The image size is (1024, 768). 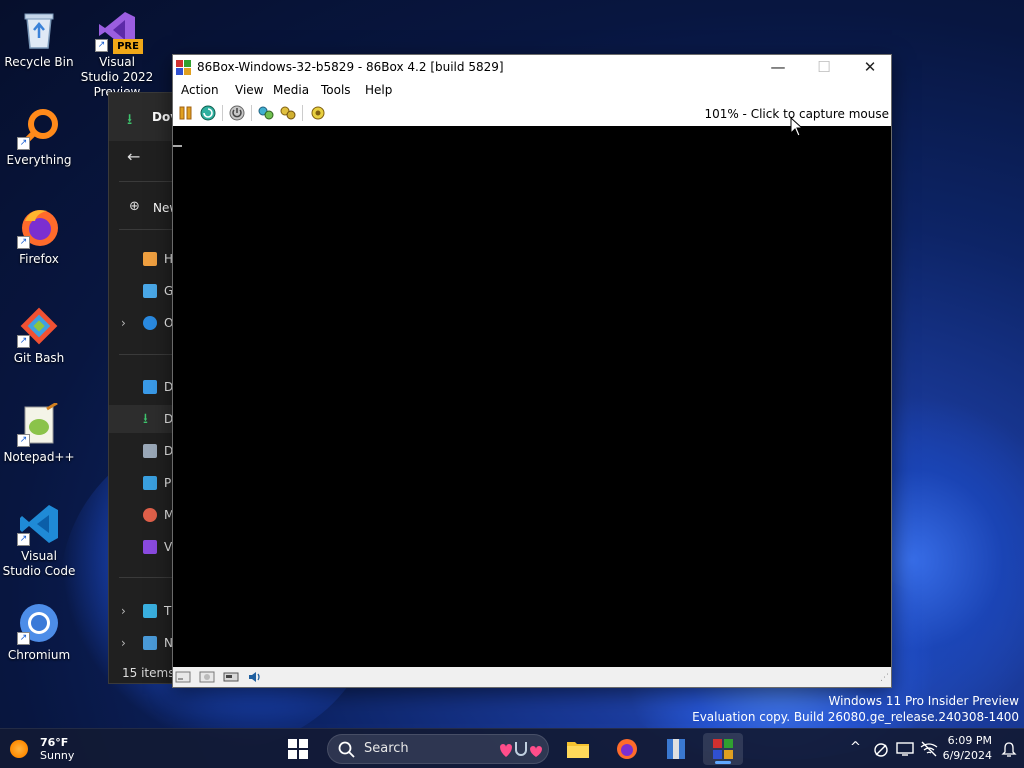 What do you see at coordinates (967, 748) in the screenshot?
I see `taskbar-clock: 6:09 PM 6/9/2024` at bounding box center [967, 748].